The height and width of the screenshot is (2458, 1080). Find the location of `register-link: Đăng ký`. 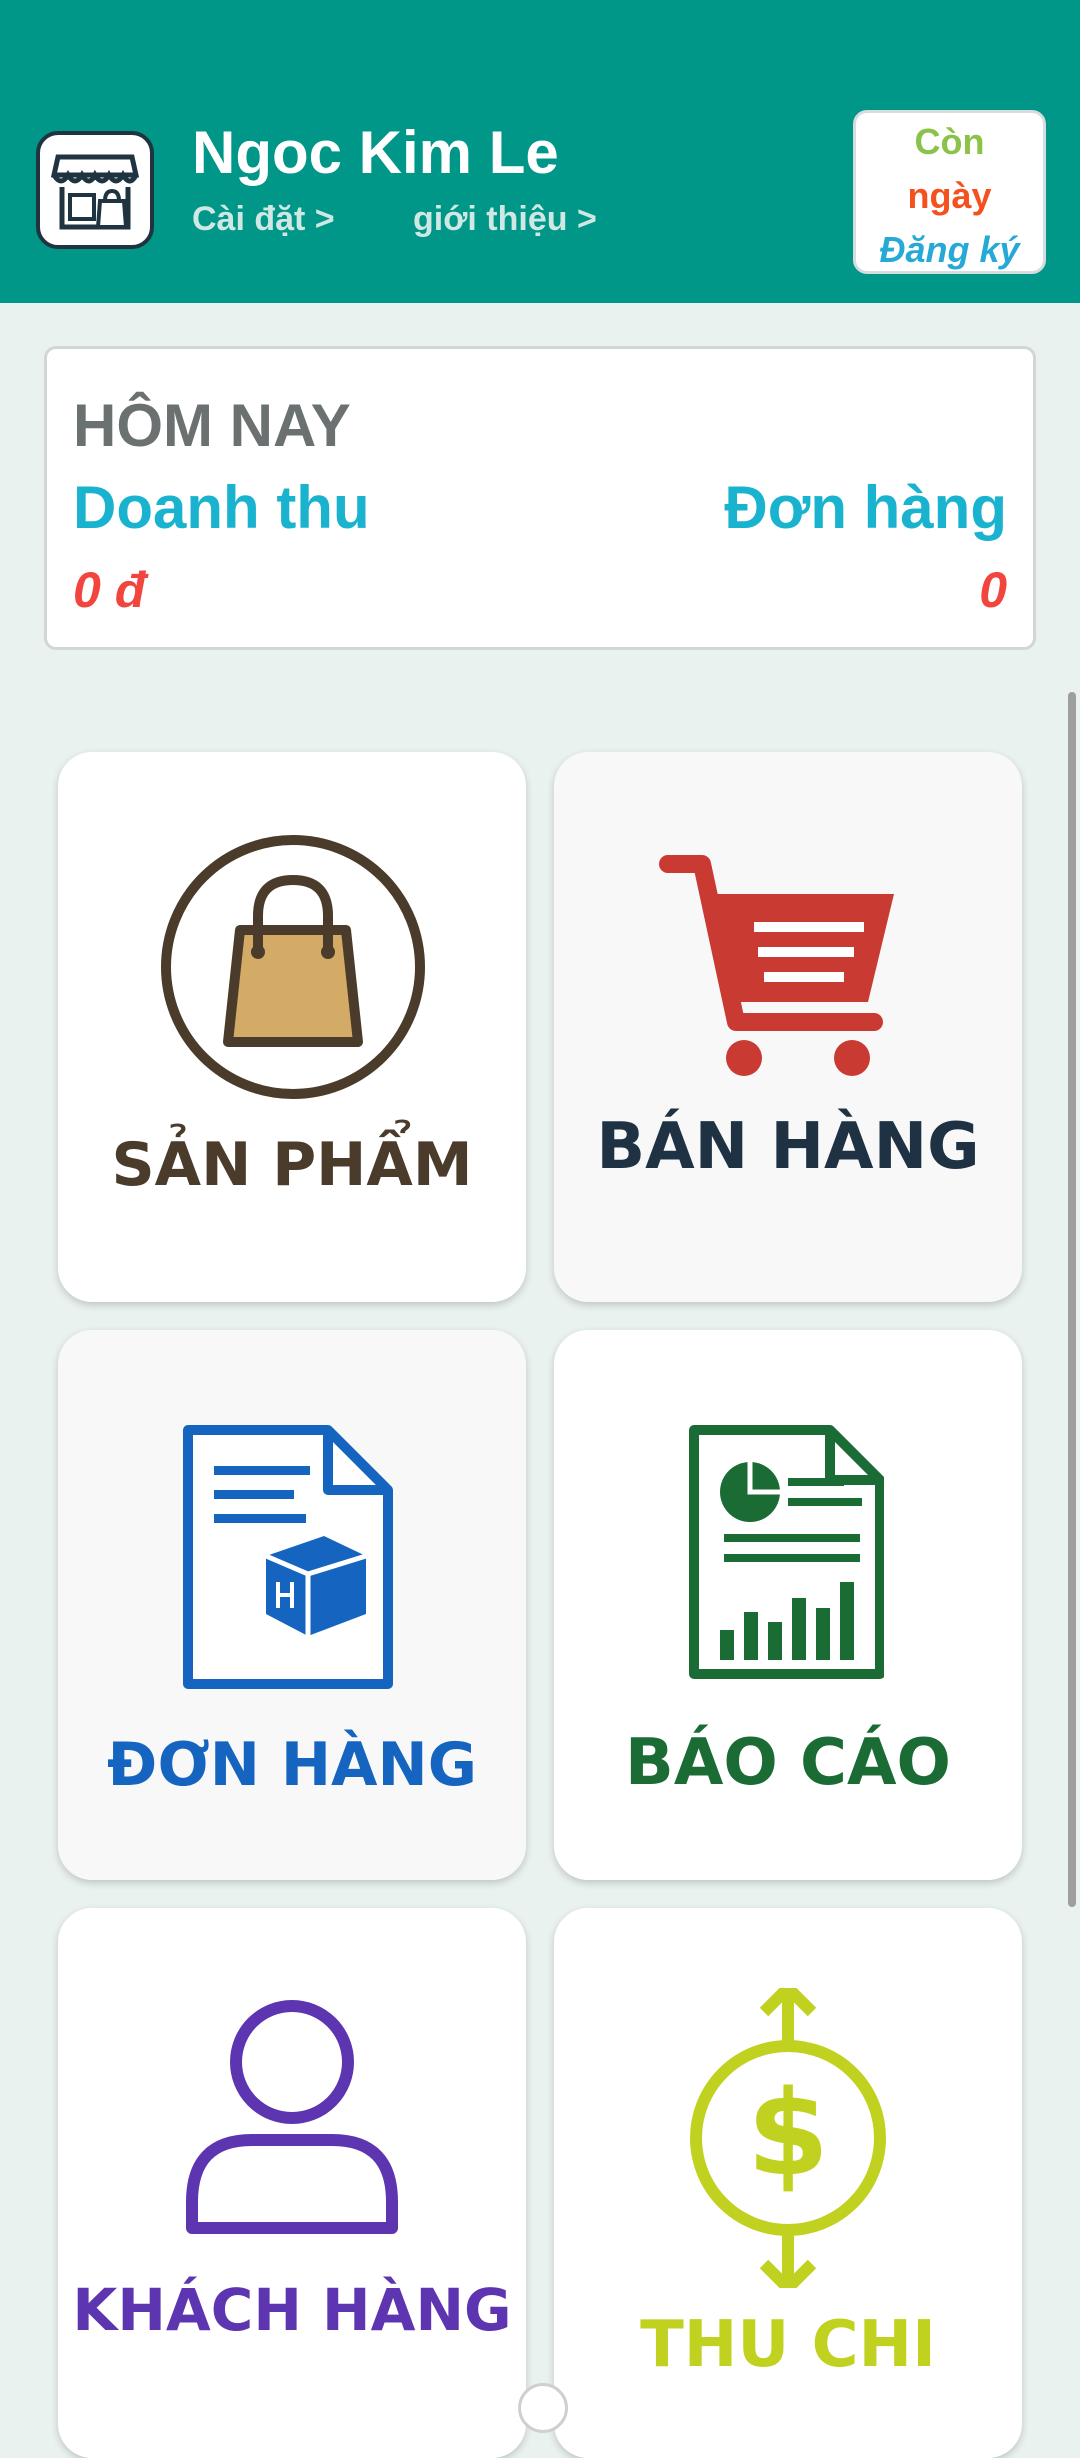

register-link: Đăng ký is located at coordinates (949, 250).